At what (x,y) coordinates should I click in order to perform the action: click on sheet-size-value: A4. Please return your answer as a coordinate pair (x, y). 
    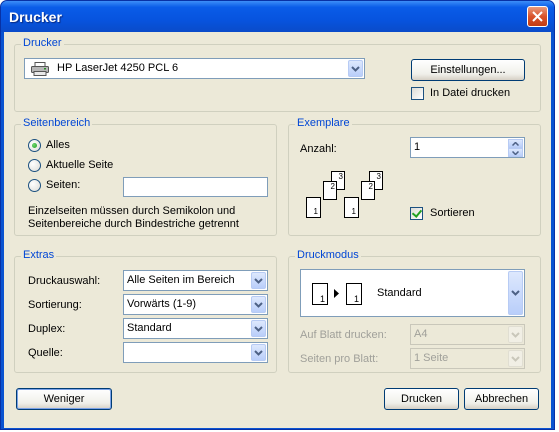
    Looking at the image, I should click on (421, 334).